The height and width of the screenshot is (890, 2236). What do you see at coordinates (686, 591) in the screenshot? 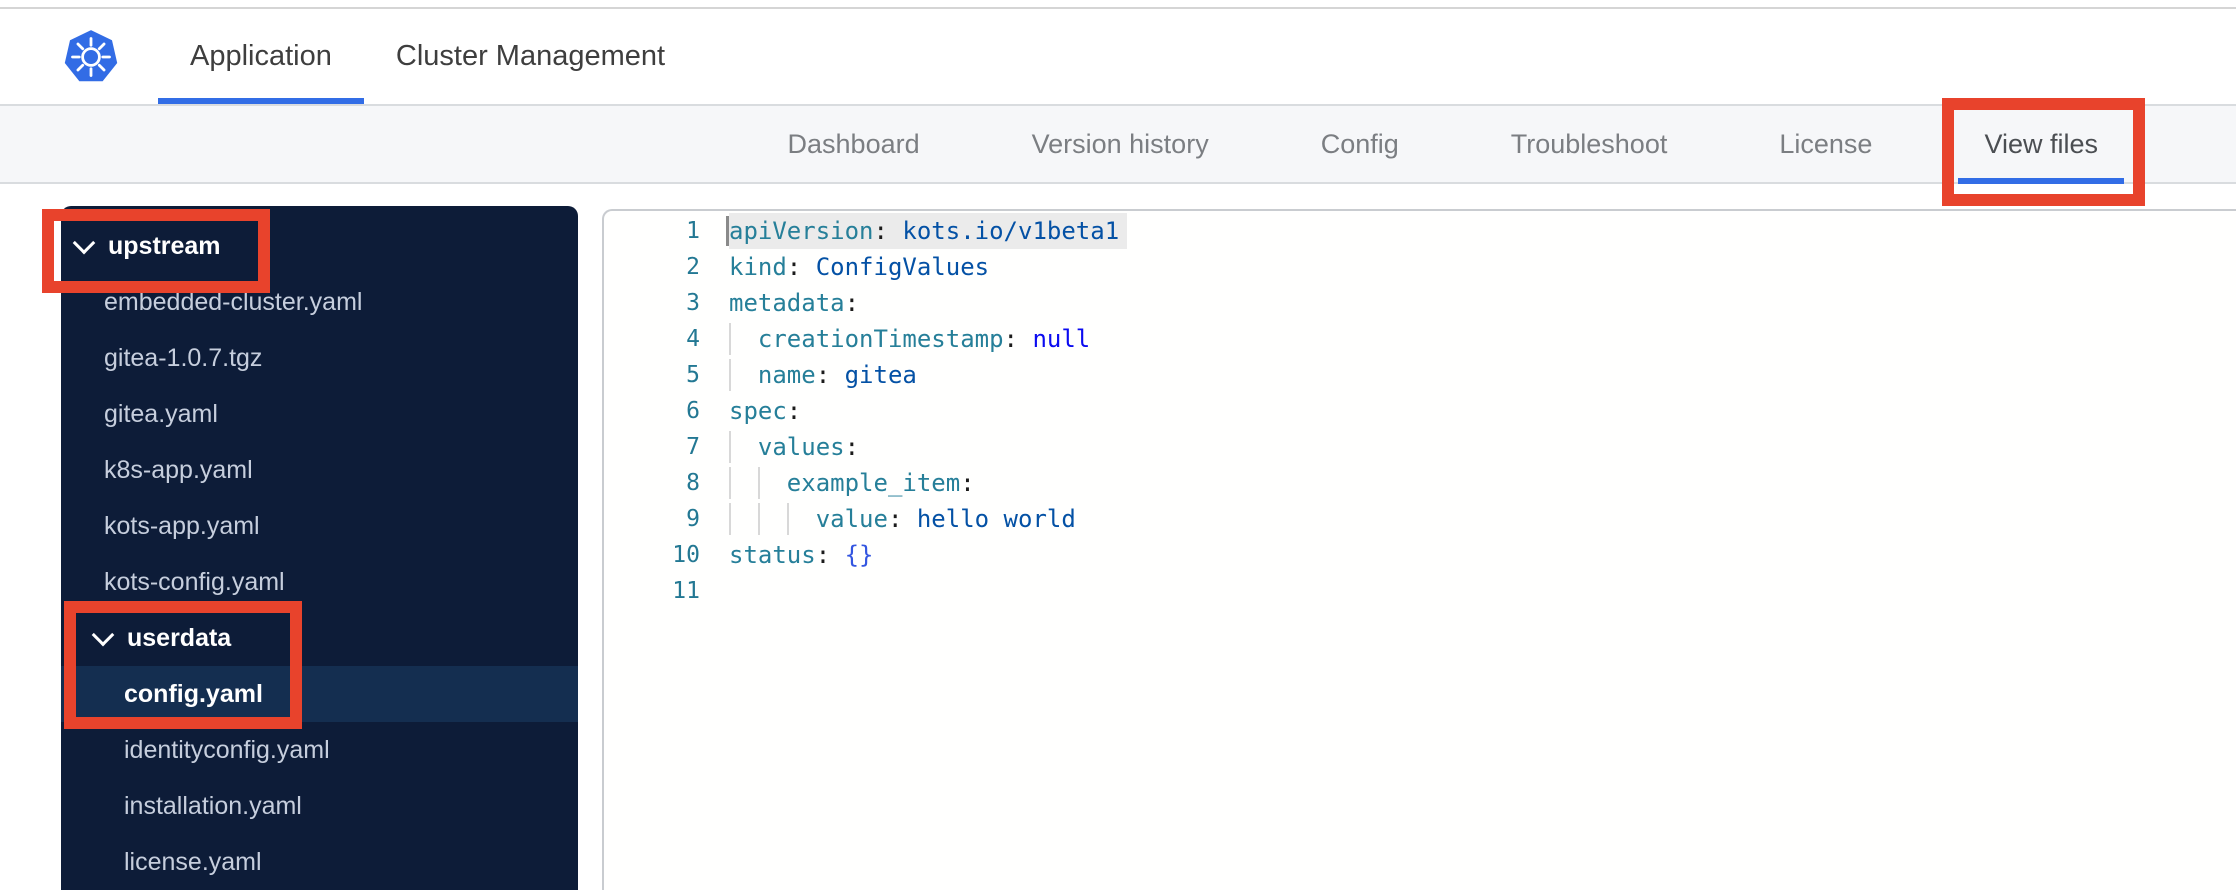
I see `line-number: 11` at bounding box center [686, 591].